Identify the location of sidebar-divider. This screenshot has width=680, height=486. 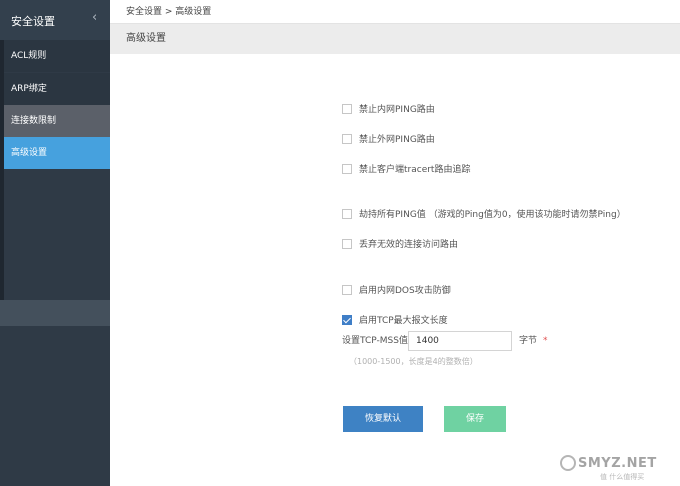
(55, 313).